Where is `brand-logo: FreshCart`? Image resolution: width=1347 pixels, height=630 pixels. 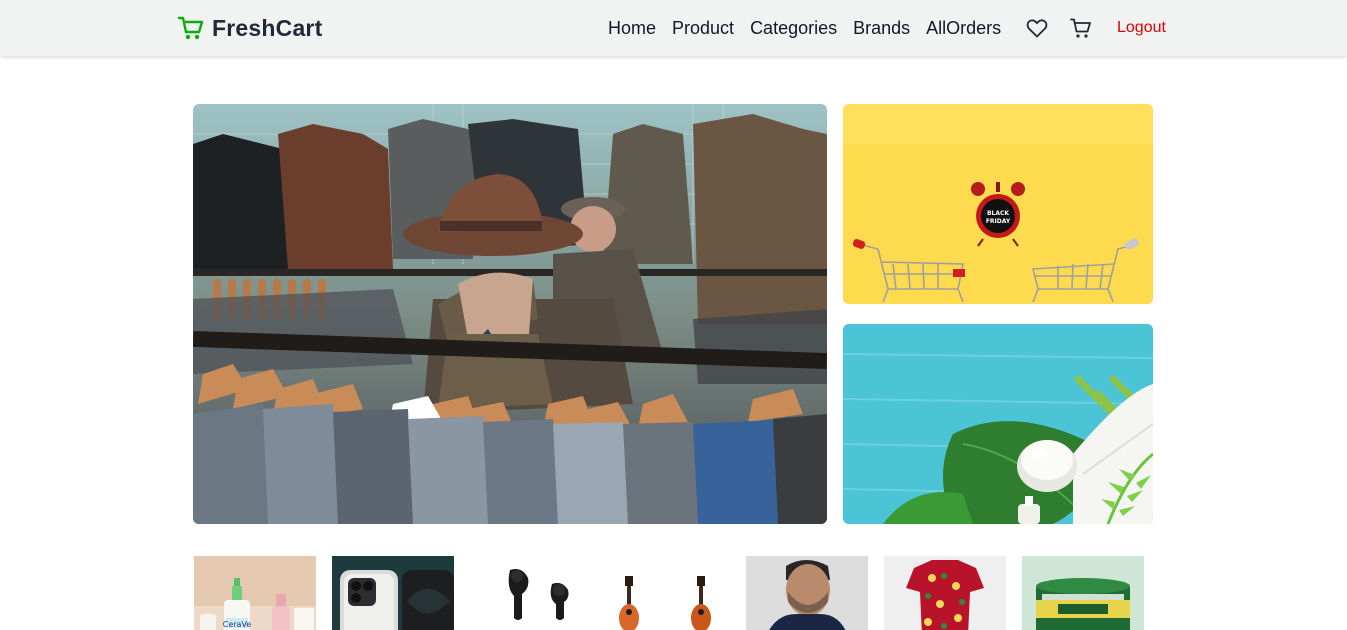
brand-logo: FreshCart is located at coordinates (249, 28).